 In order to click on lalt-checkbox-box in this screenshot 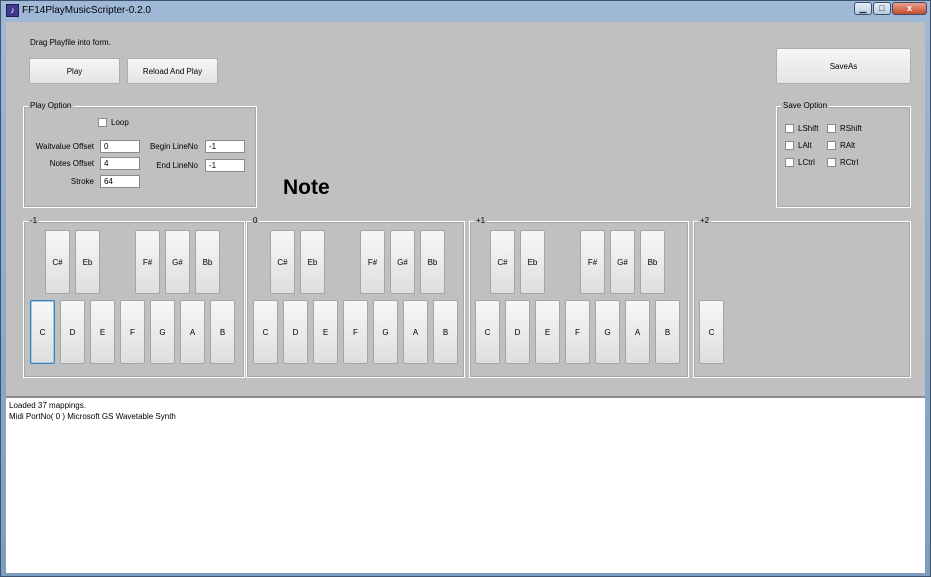, I will do `click(789, 145)`.